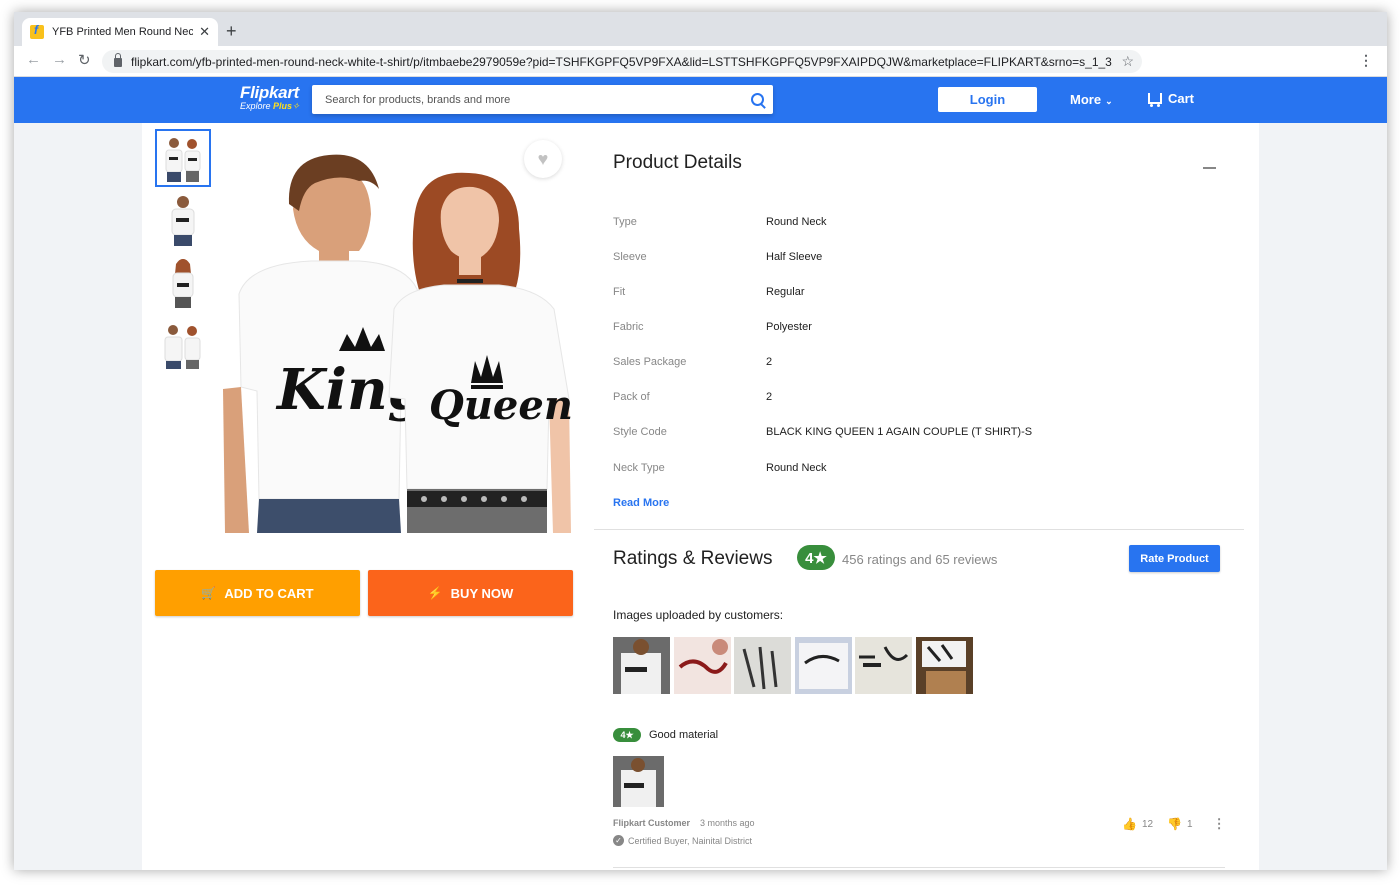 Image resolution: width=1400 pixels, height=886 pixels. What do you see at coordinates (37, 31) in the screenshot?
I see `flipkart-favicon-icon` at bounding box center [37, 31].